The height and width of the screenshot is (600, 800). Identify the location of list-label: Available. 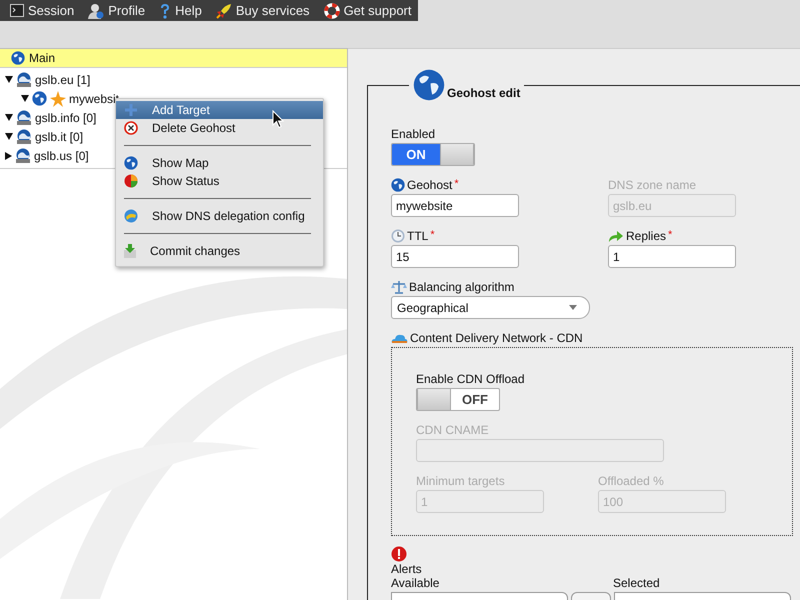
(415, 583).